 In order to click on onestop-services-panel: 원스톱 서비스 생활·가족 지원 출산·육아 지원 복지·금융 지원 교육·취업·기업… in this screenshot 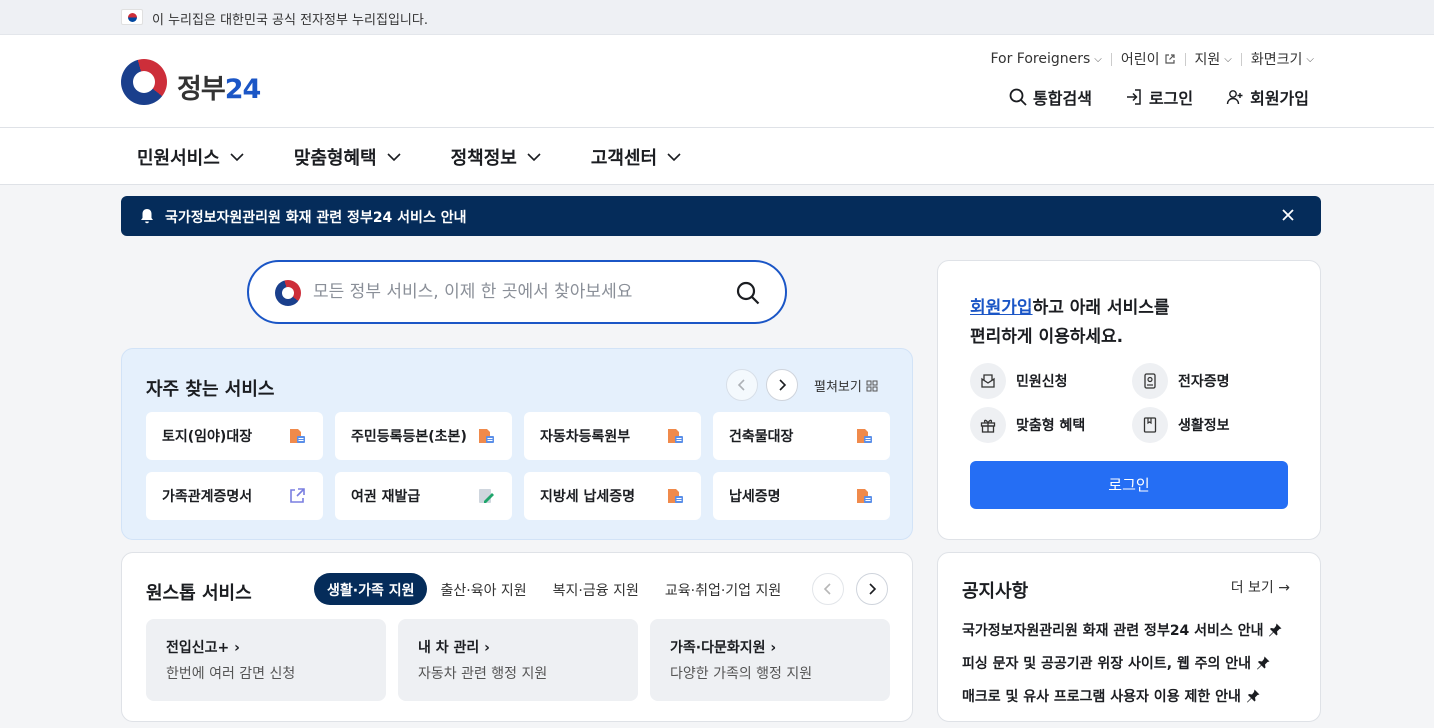, I will do `click(517, 637)`.